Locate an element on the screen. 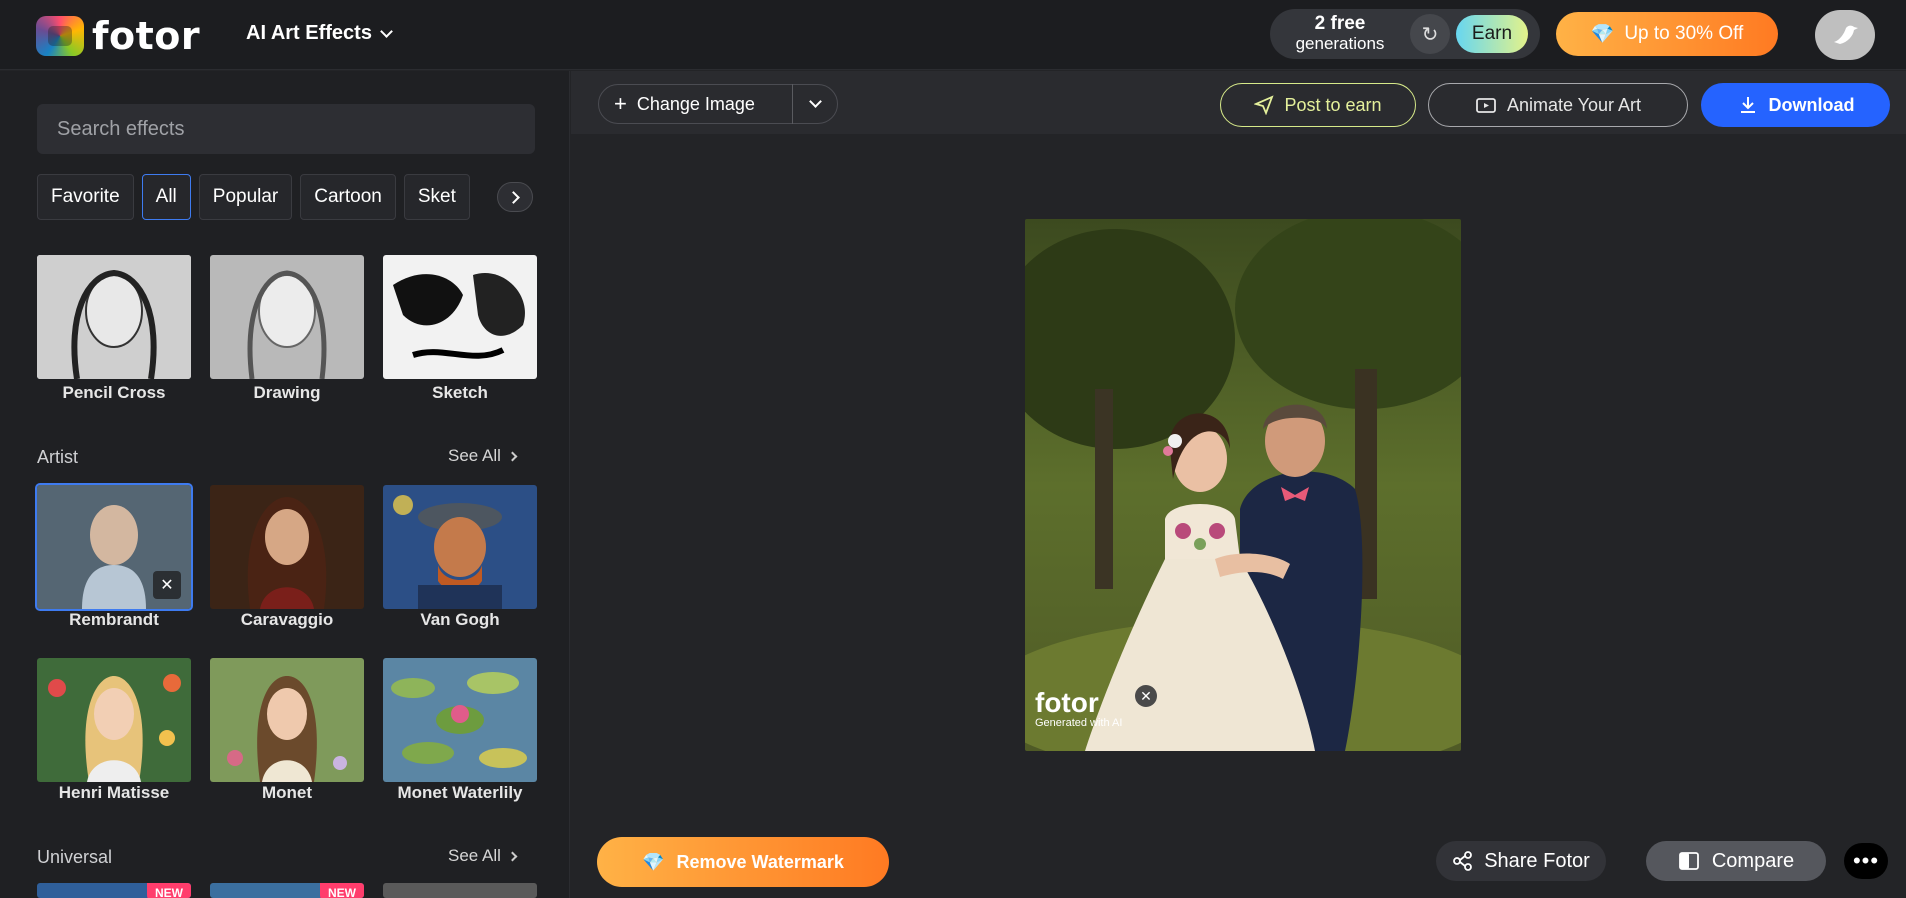 The height and width of the screenshot is (898, 1906). watermark-caption: Generated with AI is located at coordinates (1079, 723).